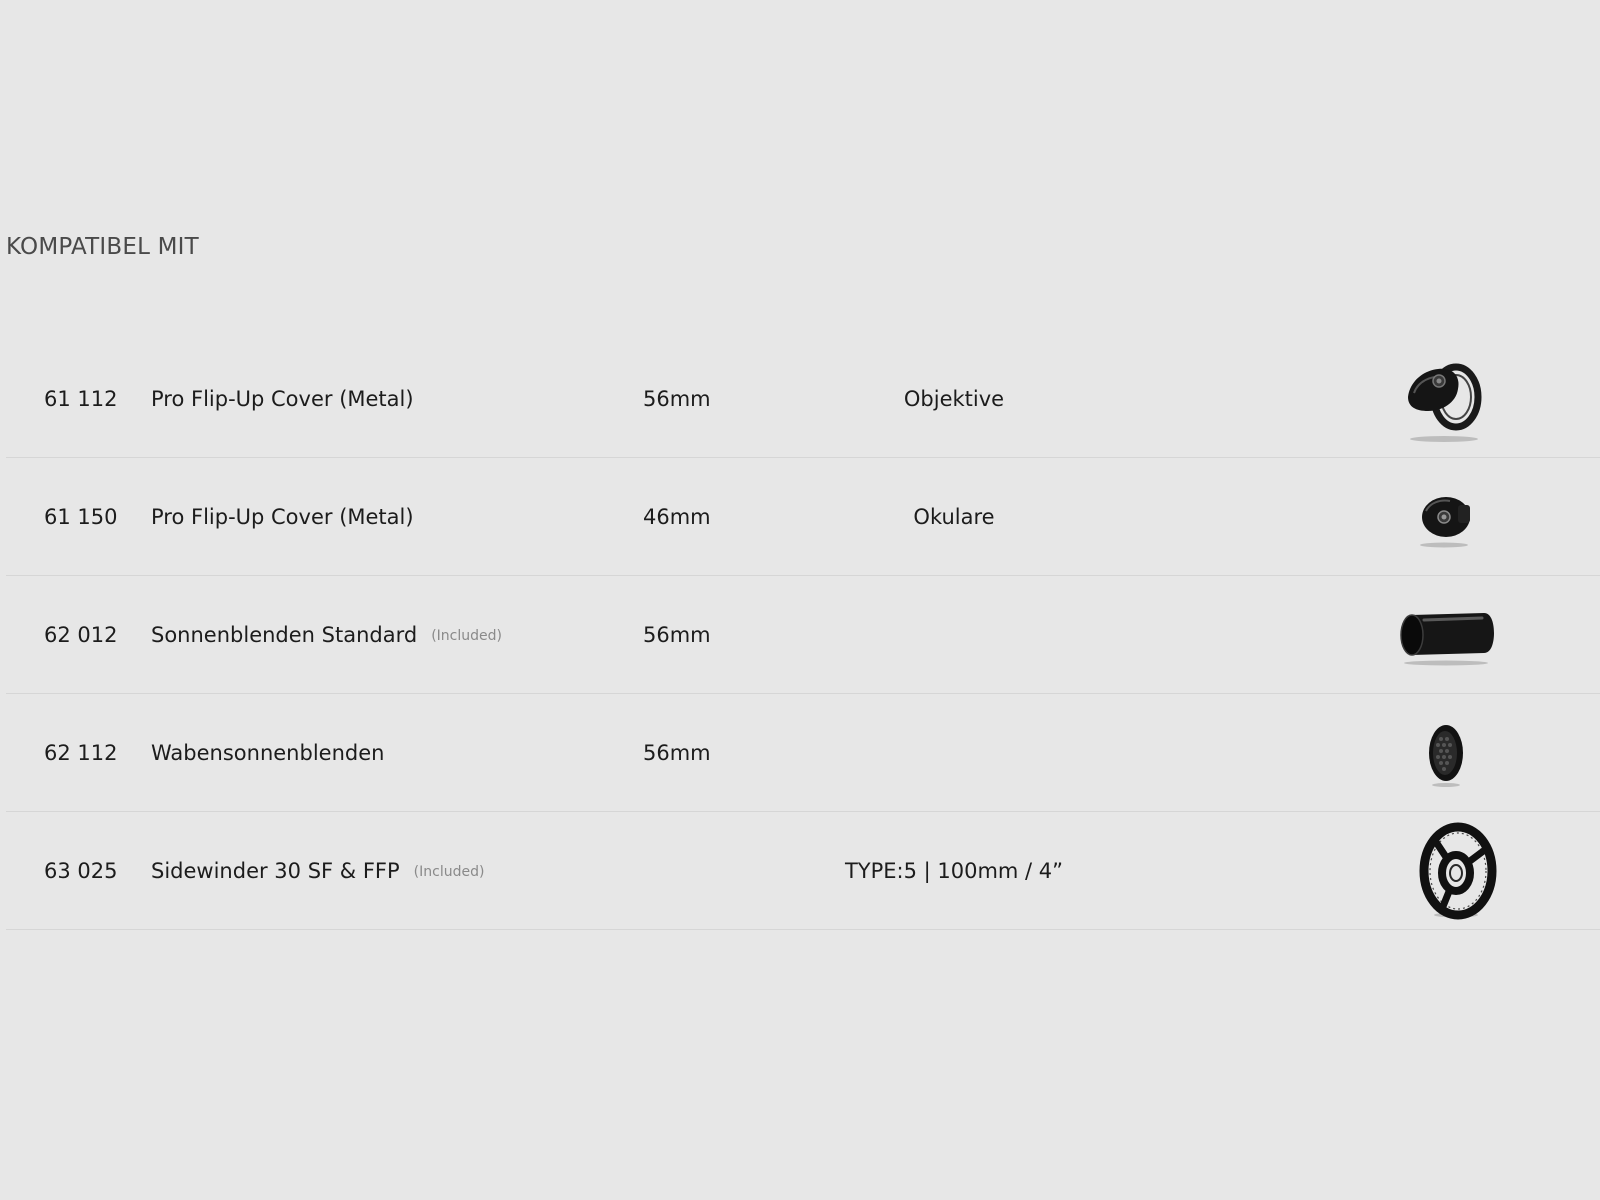 Image resolution: width=1600 pixels, height=1200 pixels. I want to click on article-number: 61 150, so click(81, 516).